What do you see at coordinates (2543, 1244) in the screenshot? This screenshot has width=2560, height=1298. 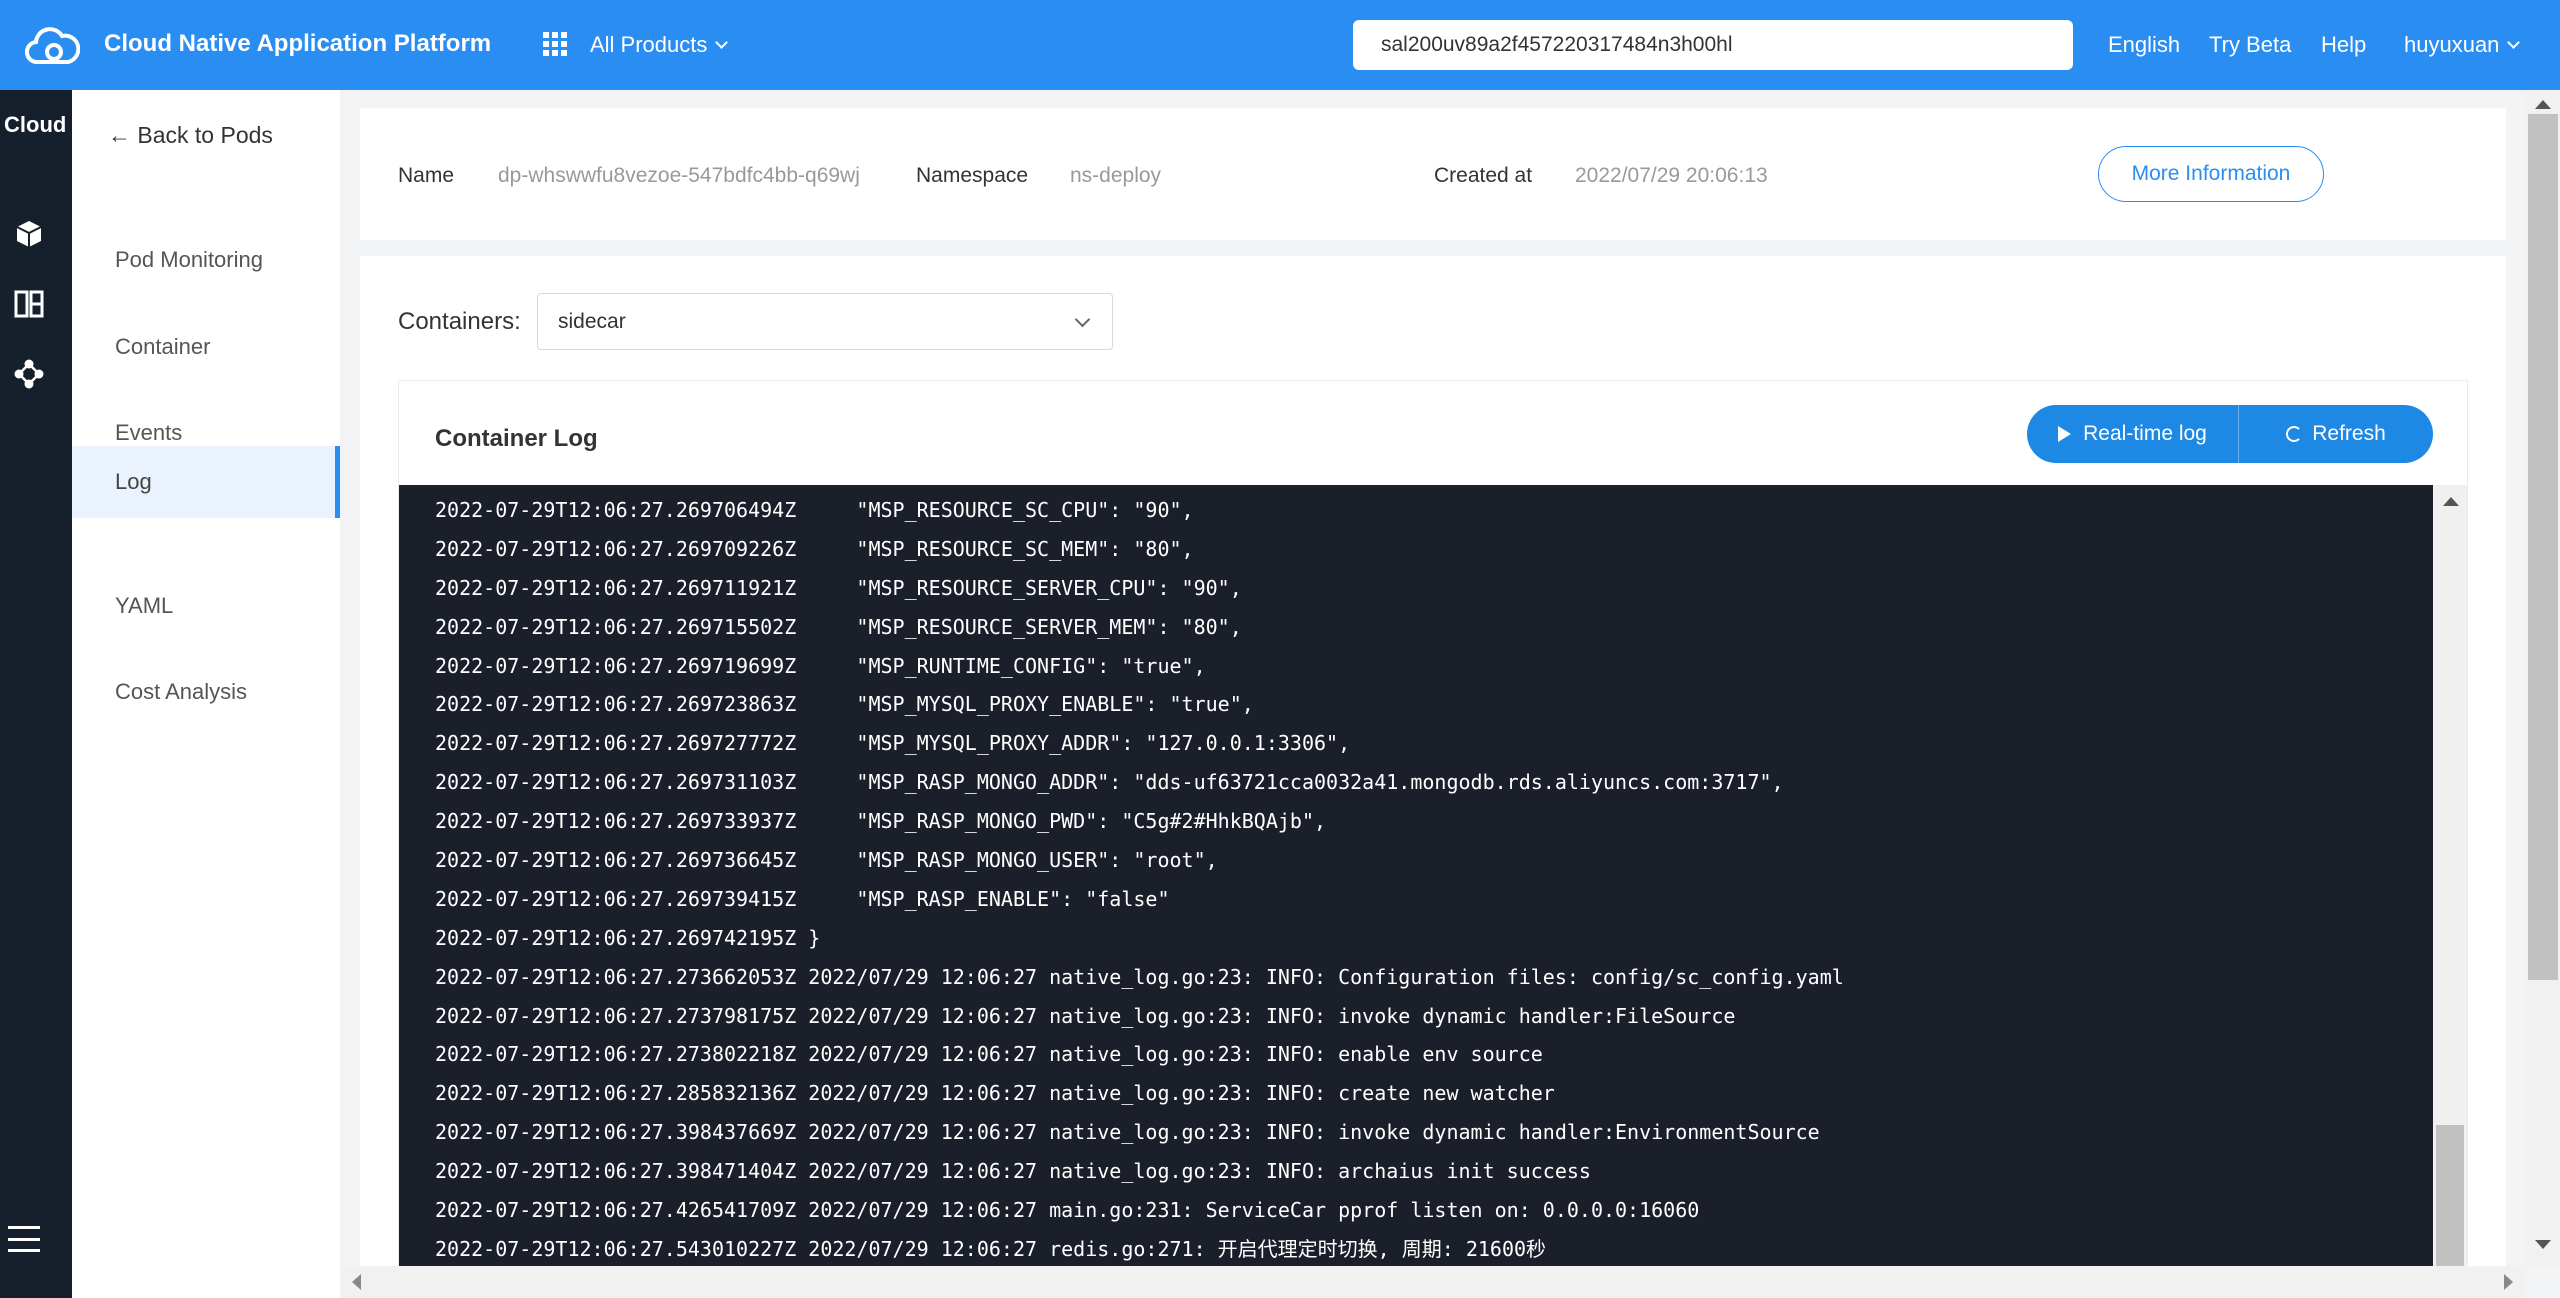 I see `scroll-down-icon` at bounding box center [2543, 1244].